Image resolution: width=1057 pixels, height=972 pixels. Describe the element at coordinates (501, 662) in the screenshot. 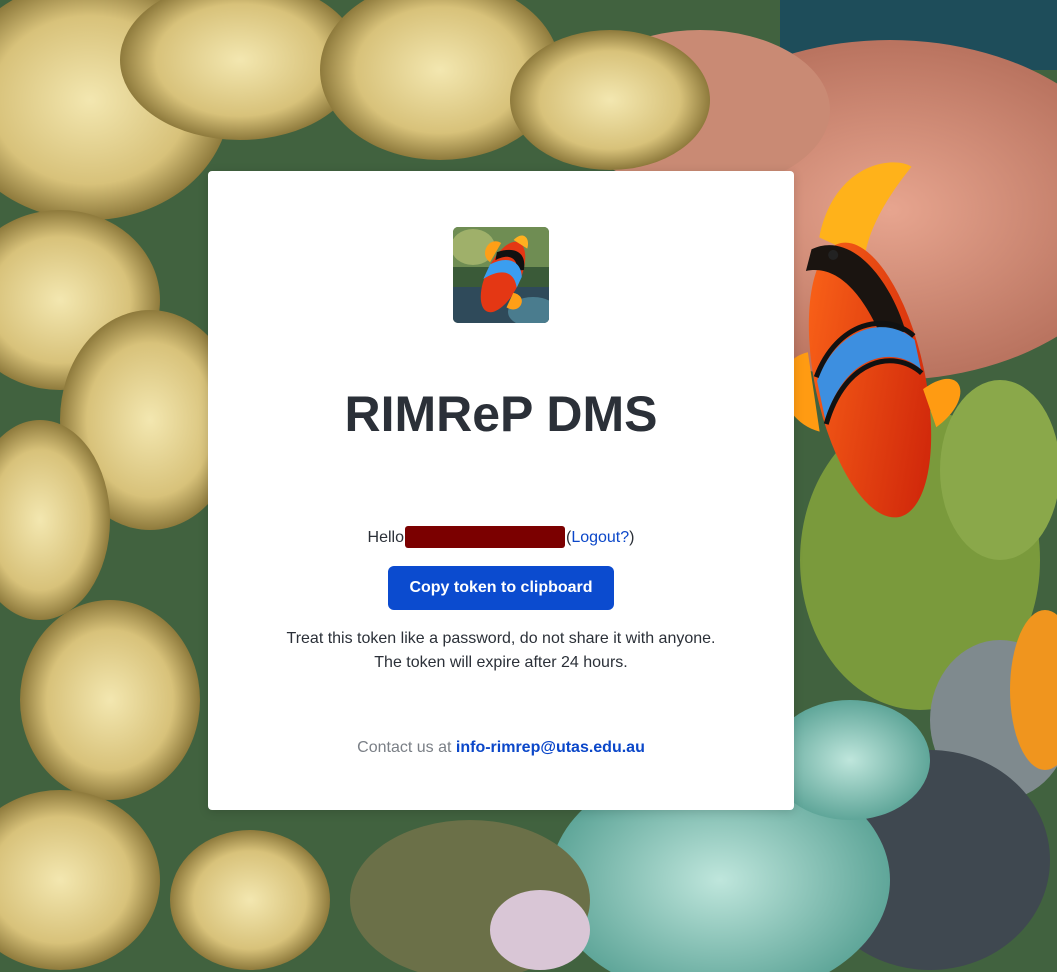

I see `token-warning-line-2: The token will expire after 24 hours.` at that location.